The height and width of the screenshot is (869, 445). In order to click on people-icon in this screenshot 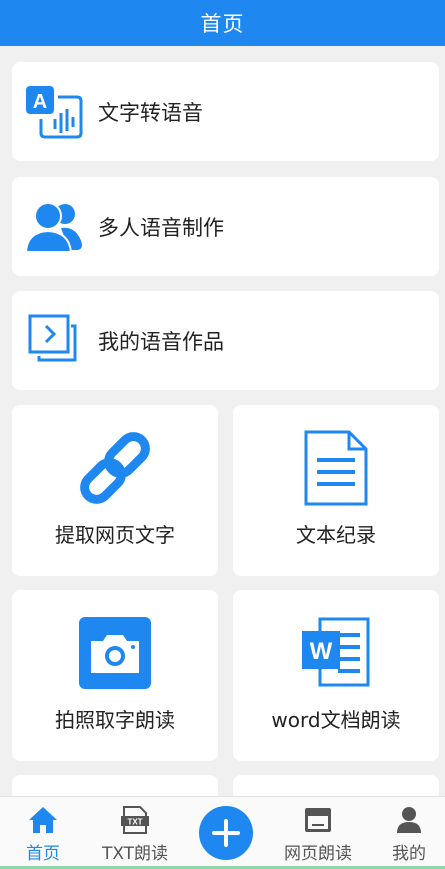, I will do `click(54, 227)`.